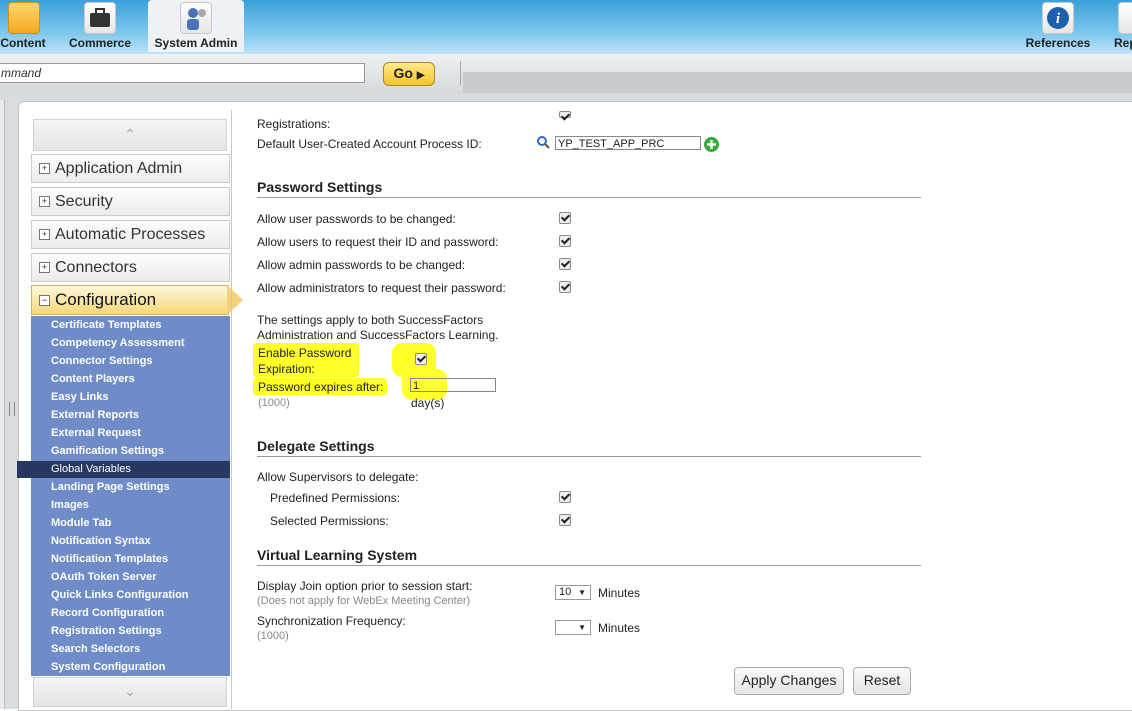 Image resolution: width=1132 pixels, height=711 pixels. Describe the element at coordinates (96, 433) in the screenshot. I see `submenu-item: External Request` at that location.